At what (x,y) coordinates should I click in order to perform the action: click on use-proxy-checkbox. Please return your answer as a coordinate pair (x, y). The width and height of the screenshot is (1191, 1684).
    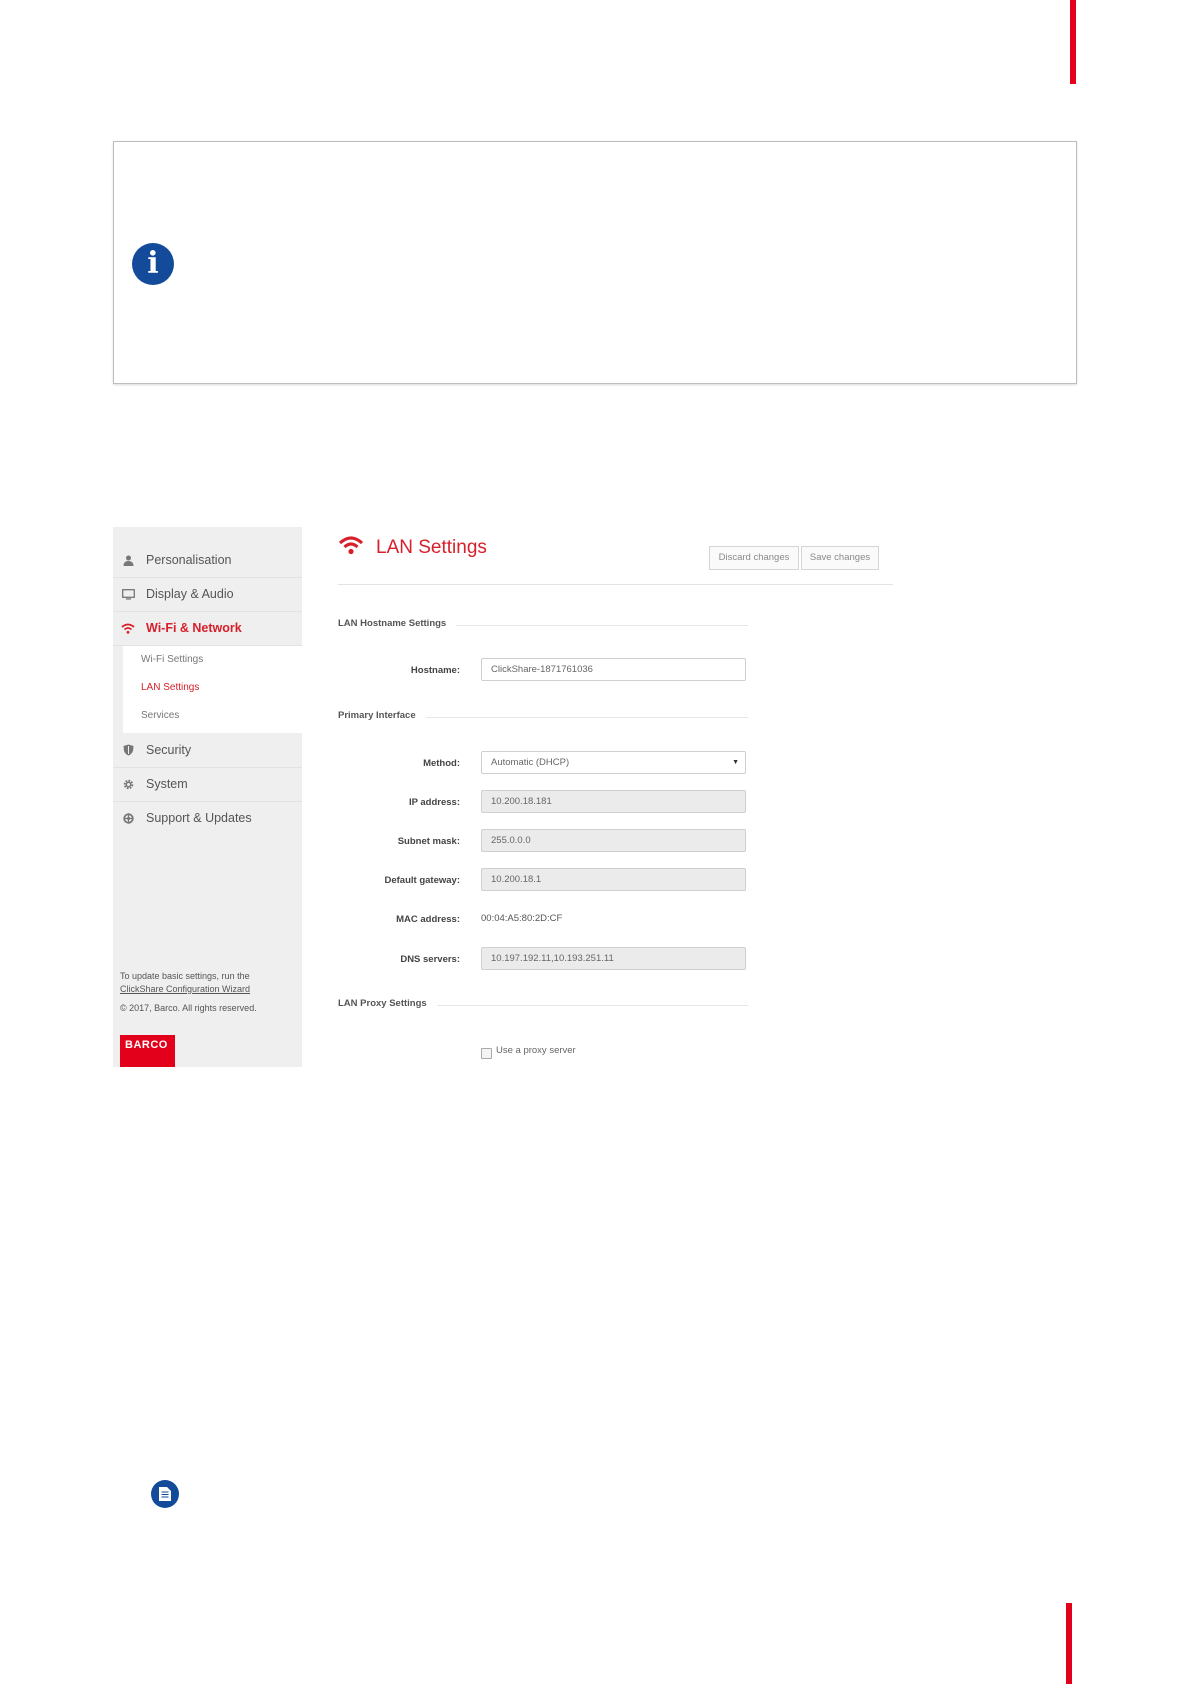
    Looking at the image, I should click on (486, 1053).